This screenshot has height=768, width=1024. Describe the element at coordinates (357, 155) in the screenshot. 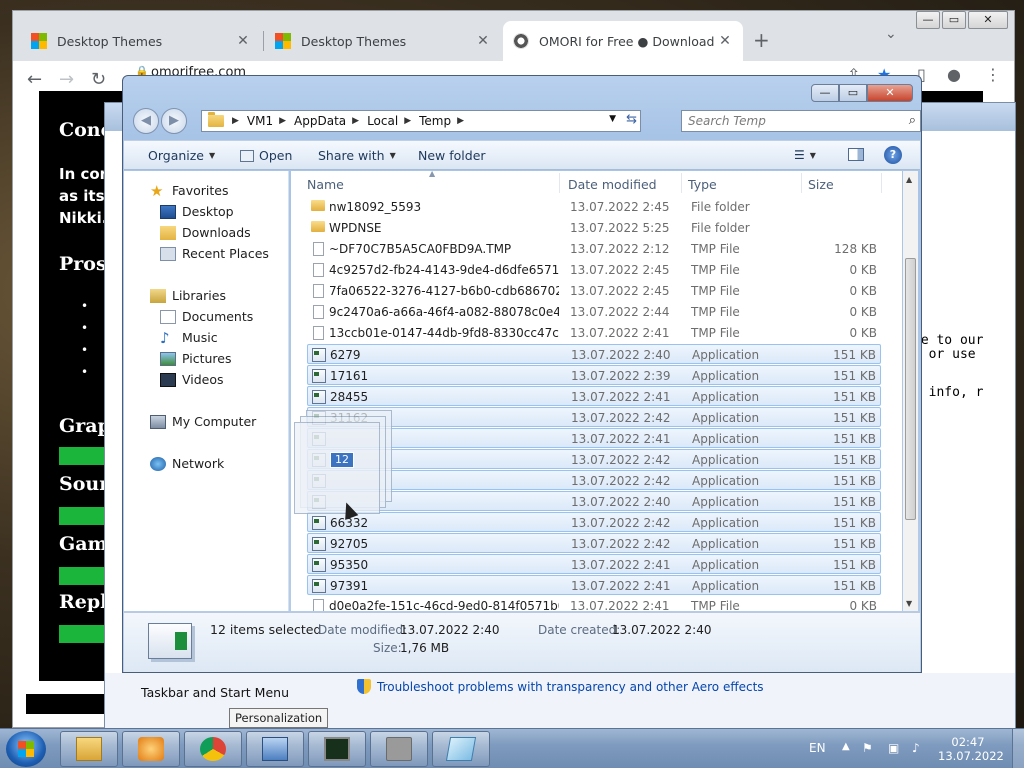

I see `share-with-button: Share with ▼` at that location.